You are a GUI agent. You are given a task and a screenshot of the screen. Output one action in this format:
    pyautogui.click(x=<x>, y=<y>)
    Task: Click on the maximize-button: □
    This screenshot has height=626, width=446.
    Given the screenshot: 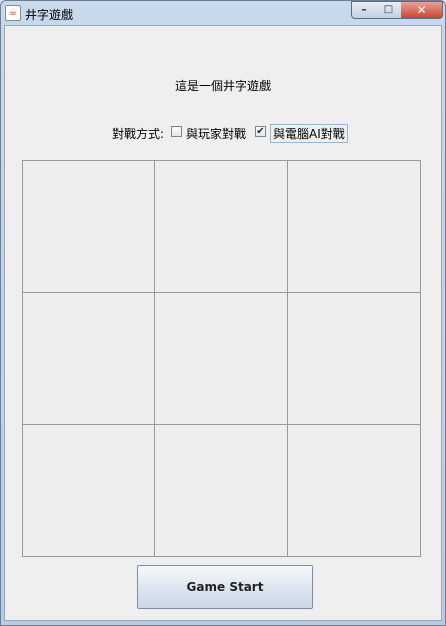 What is the action you would take?
    pyautogui.click(x=389, y=10)
    